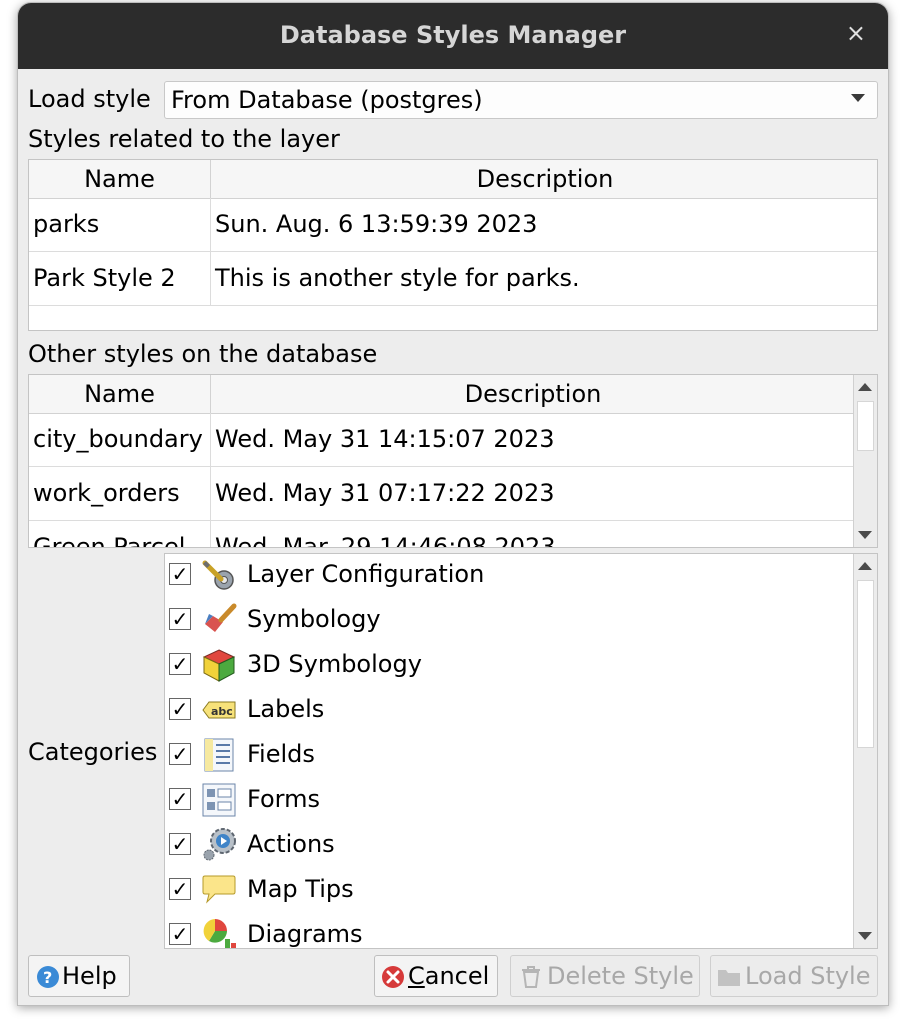  Describe the element at coordinates (505, 621) in the screenshot. I see `category-item-symbology: ✓ Symbology` at that location.